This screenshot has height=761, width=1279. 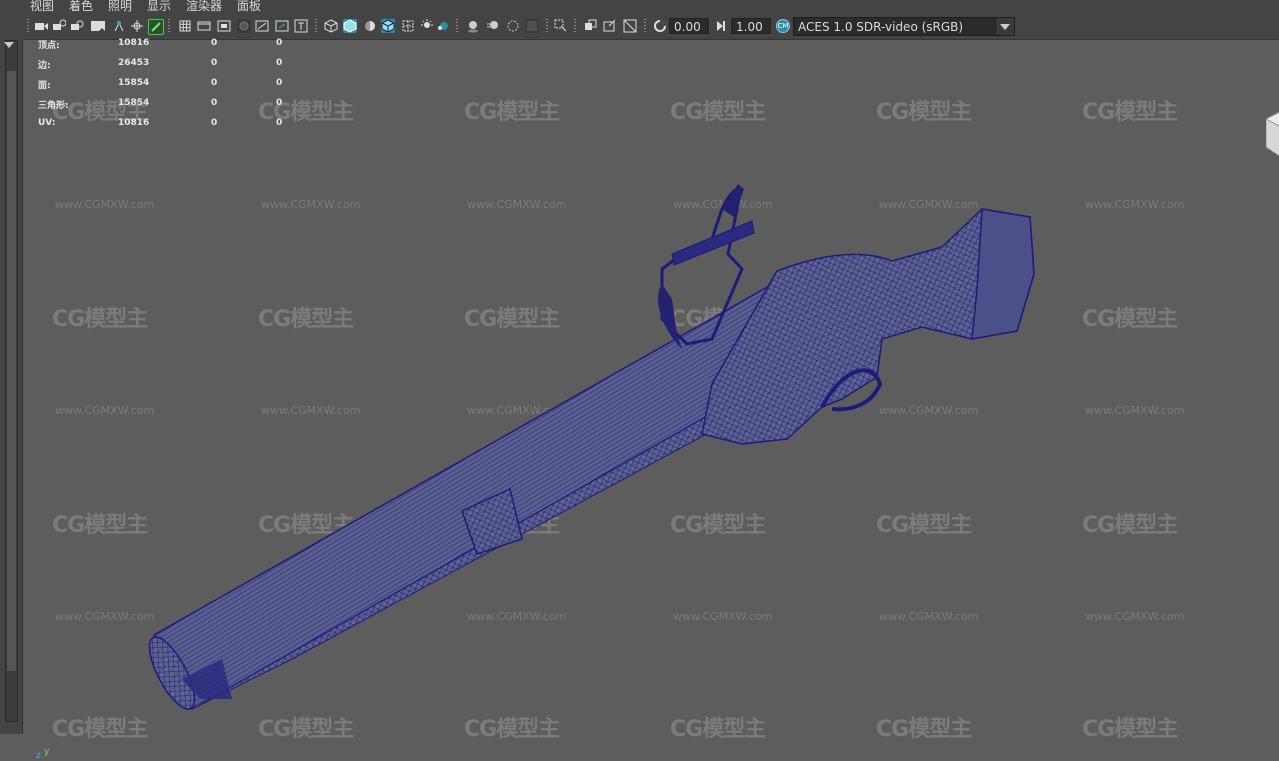 I want to click on menu-lighting: 照明, so click(x=120, y=6).